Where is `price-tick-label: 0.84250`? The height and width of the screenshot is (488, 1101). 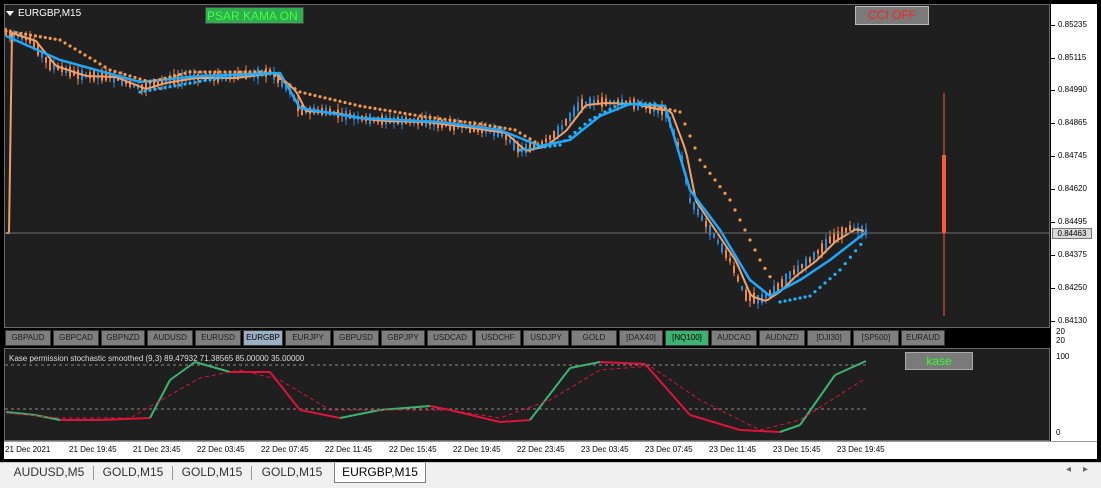 price-tick-label: 0.84250 is located at coordinates (1072, 287).